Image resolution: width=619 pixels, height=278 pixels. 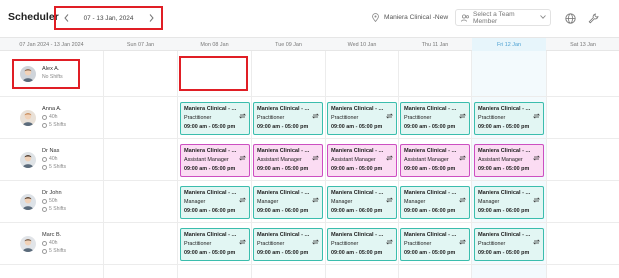 I want to click on employee-info: Marc B. 40h 5 Shifts, so click(x=51, y=243).